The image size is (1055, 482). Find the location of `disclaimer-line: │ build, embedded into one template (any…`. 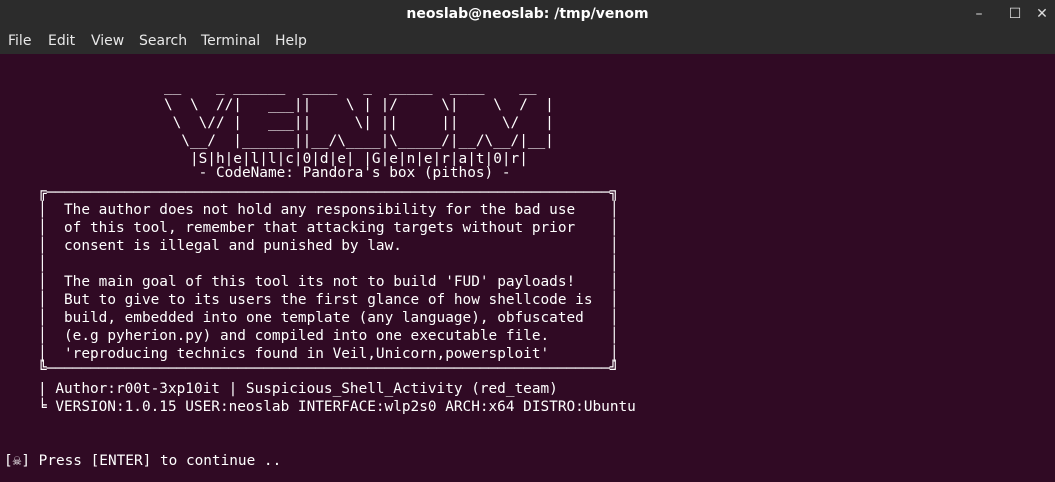

disclaimer-line: │ build, embedded into one template (any… is located at coordinates (328, 318).